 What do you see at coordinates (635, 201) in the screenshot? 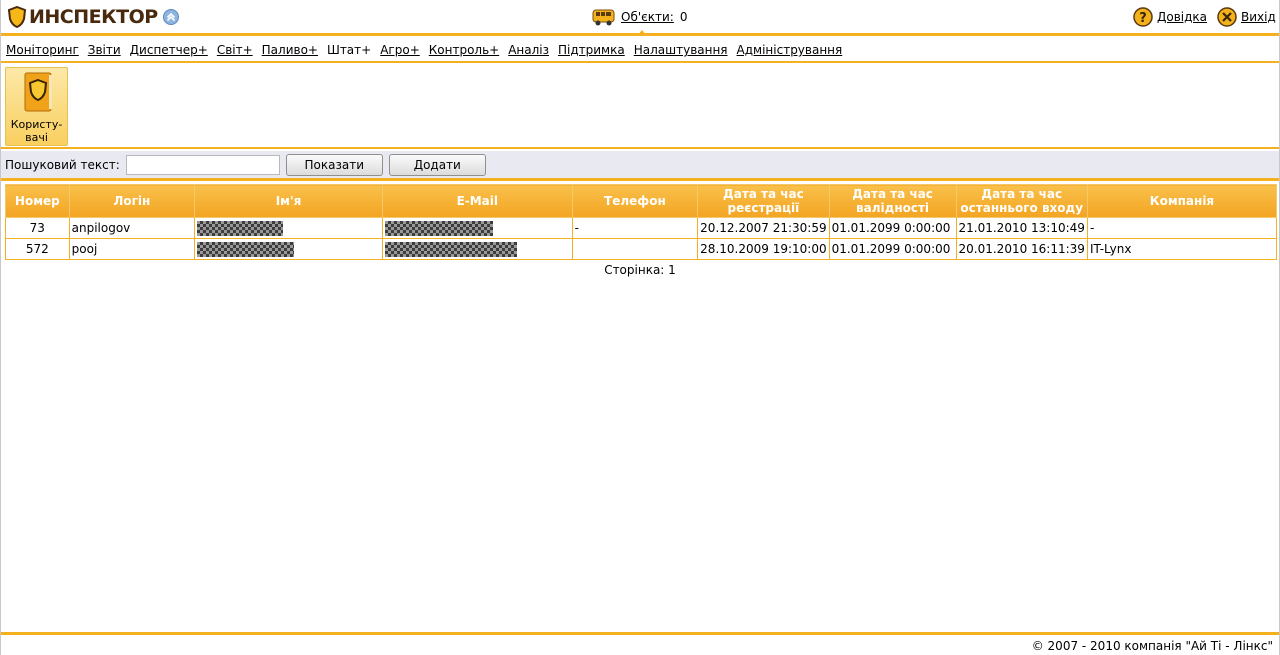
I see `col-header-phone: Телефон` at bounding box center [635, 201].